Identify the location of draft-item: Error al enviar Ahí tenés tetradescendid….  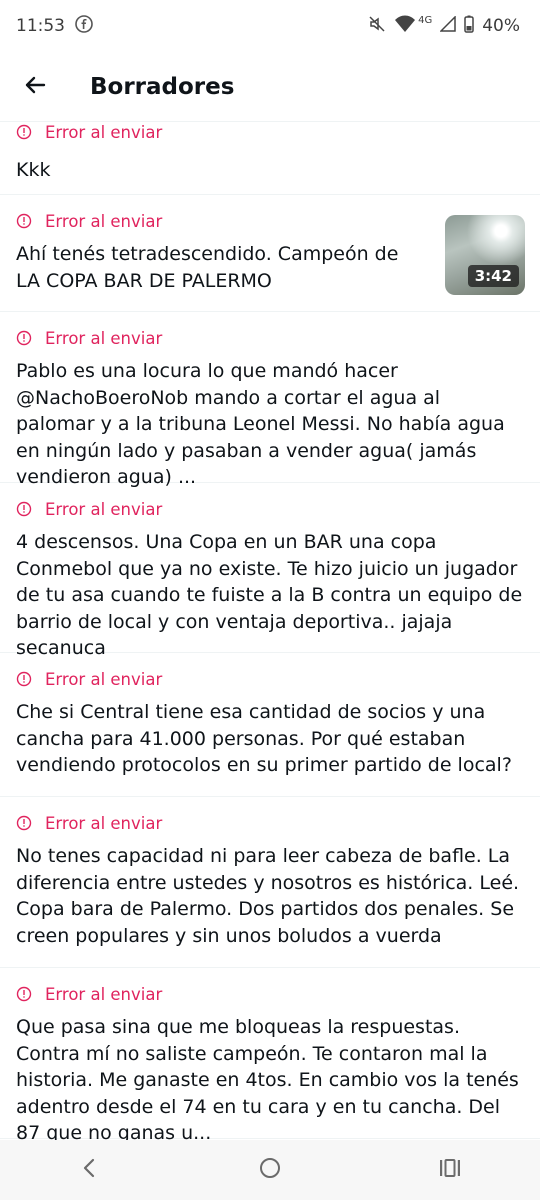
(270, 253).